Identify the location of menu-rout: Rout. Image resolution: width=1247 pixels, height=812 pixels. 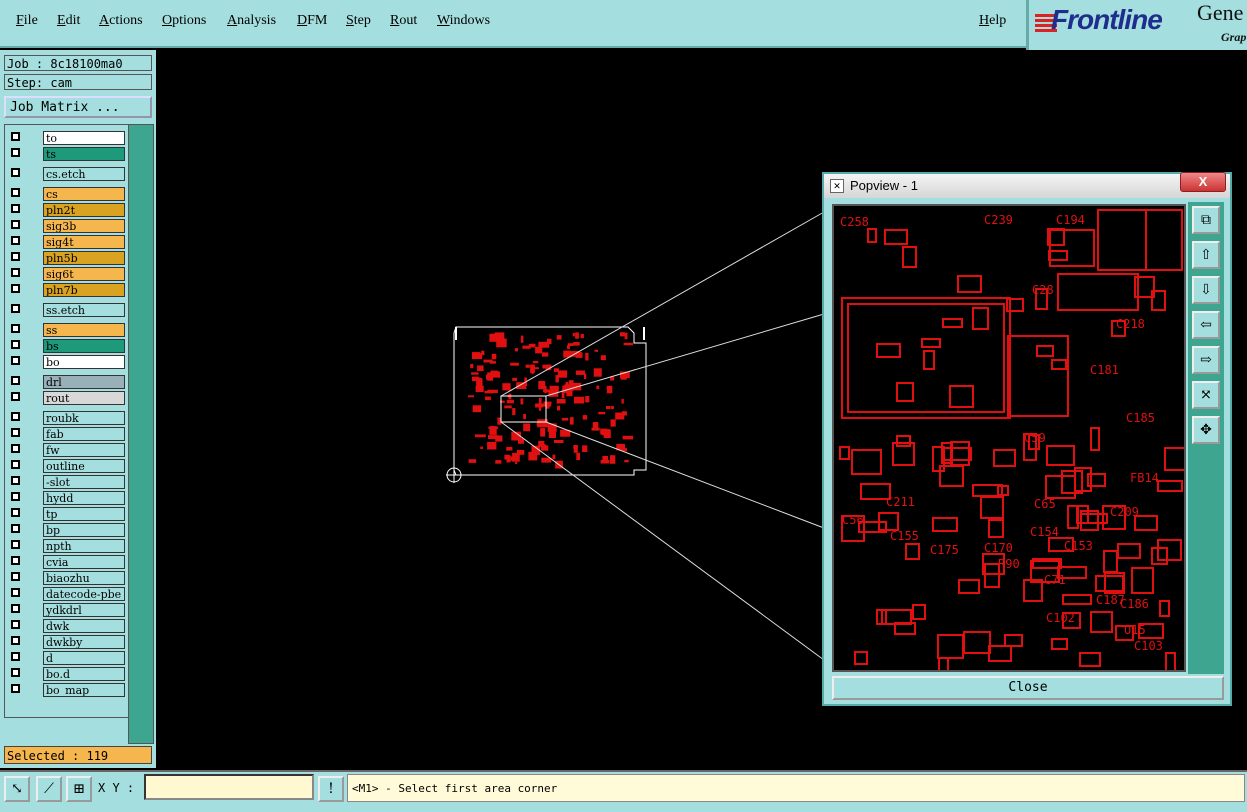
(403, 21).